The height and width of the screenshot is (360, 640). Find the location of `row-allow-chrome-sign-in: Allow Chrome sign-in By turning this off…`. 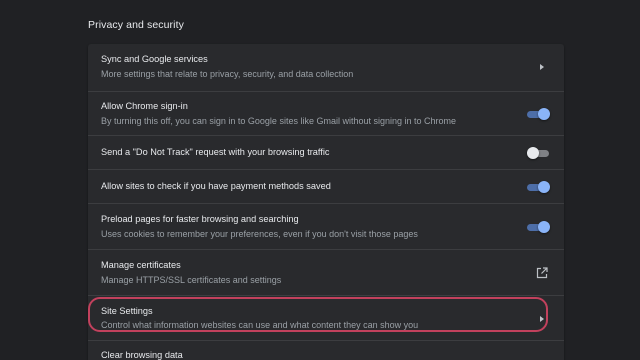

row-allow-chrome-sign-in: Allow Chrome sign-in By turning this off… is located at coordinates (326, 113).